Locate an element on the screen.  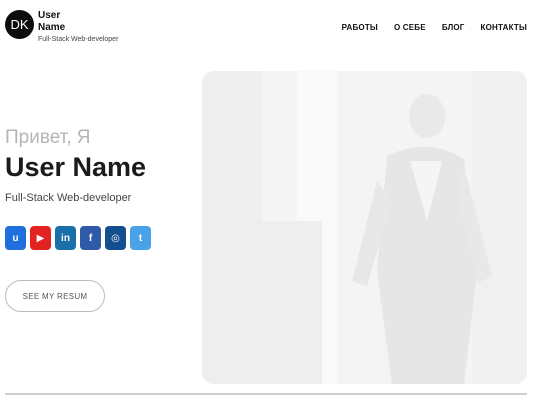
hero-name: User Name is located at coordinates (76, 167).